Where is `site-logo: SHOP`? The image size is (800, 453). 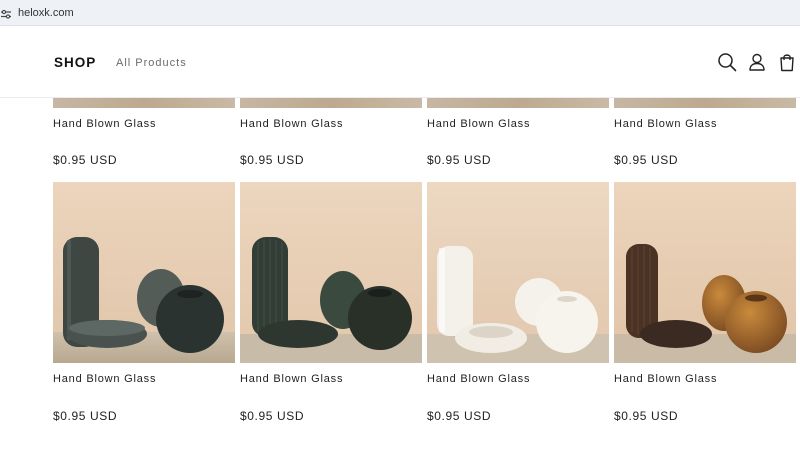
site-logo: SHOP is located at coordinates (75, 62).